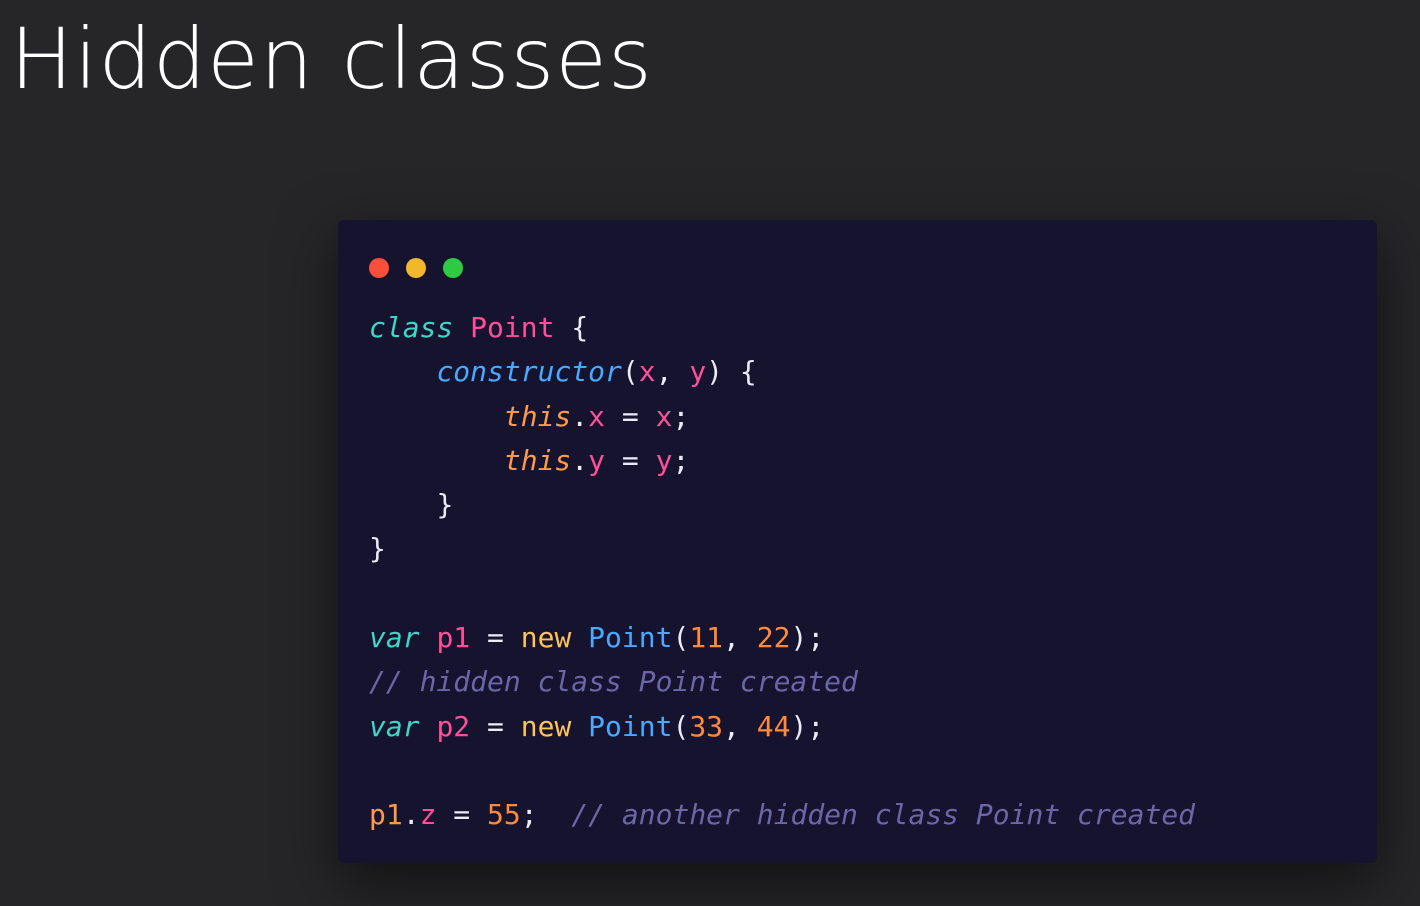 This screenshot has height=906, width=1420. What do you see at coordinates (773, 638) in the screenshot?
I see `number: 22` at bounding box center [773, 638].